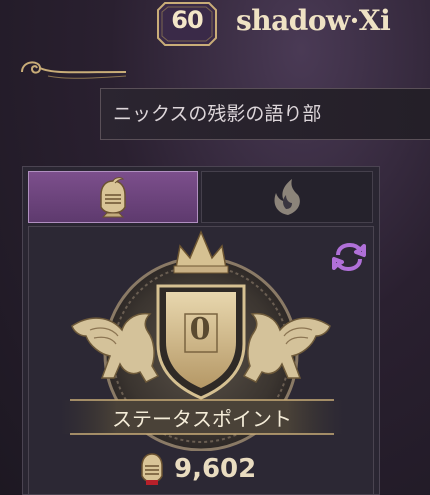 This screenshot has height=495, width=430. I want to click on knight-token-icon, so click(152, 469).